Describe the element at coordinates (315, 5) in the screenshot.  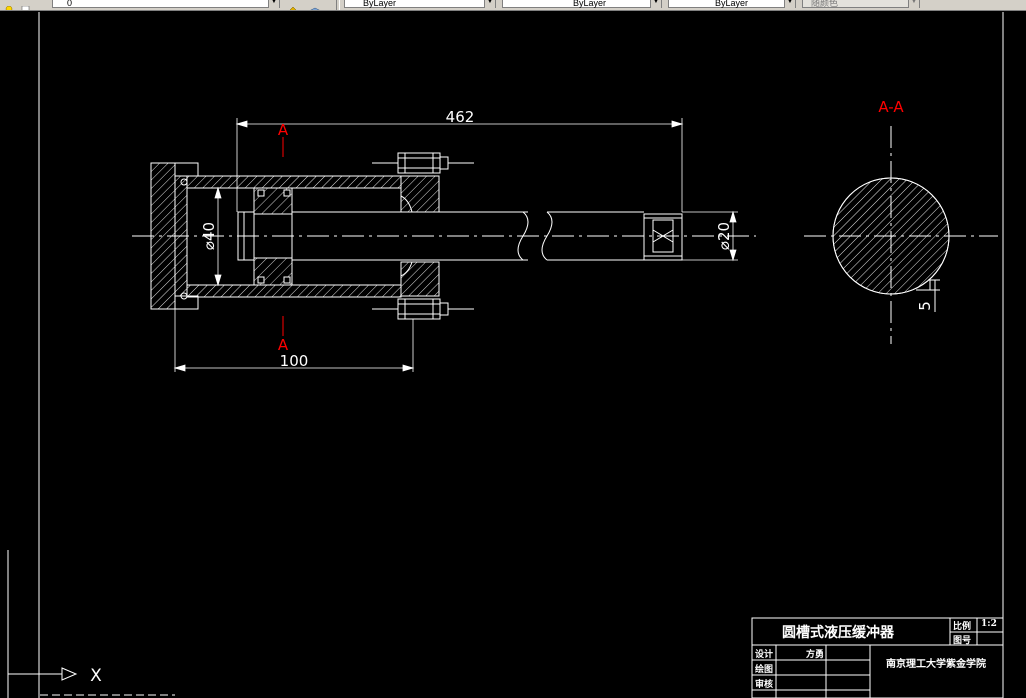
I see `layer-previous-icon` at that location.